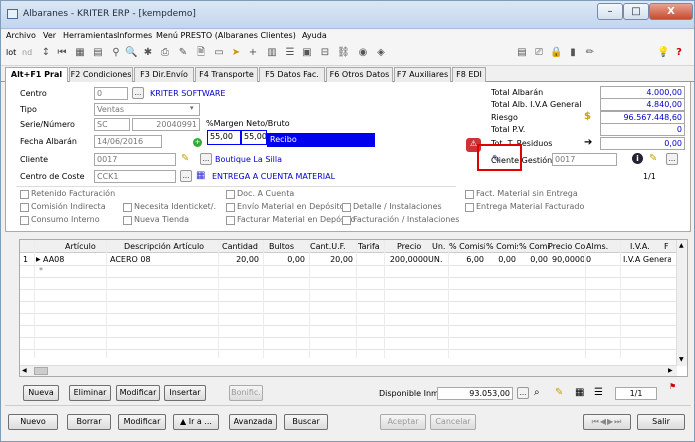 Image resolution: width=695 pixels, height=442 pixels. What do you see at coordinates (306, 422) in the screenshot?
I see `buscar-button: Buscar` at bounding box center [306, 422].